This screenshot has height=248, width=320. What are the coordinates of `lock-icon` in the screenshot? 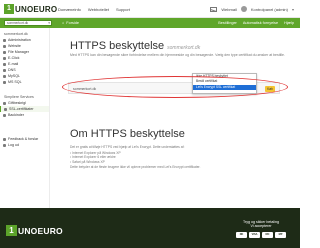 It's located at (5, 109).